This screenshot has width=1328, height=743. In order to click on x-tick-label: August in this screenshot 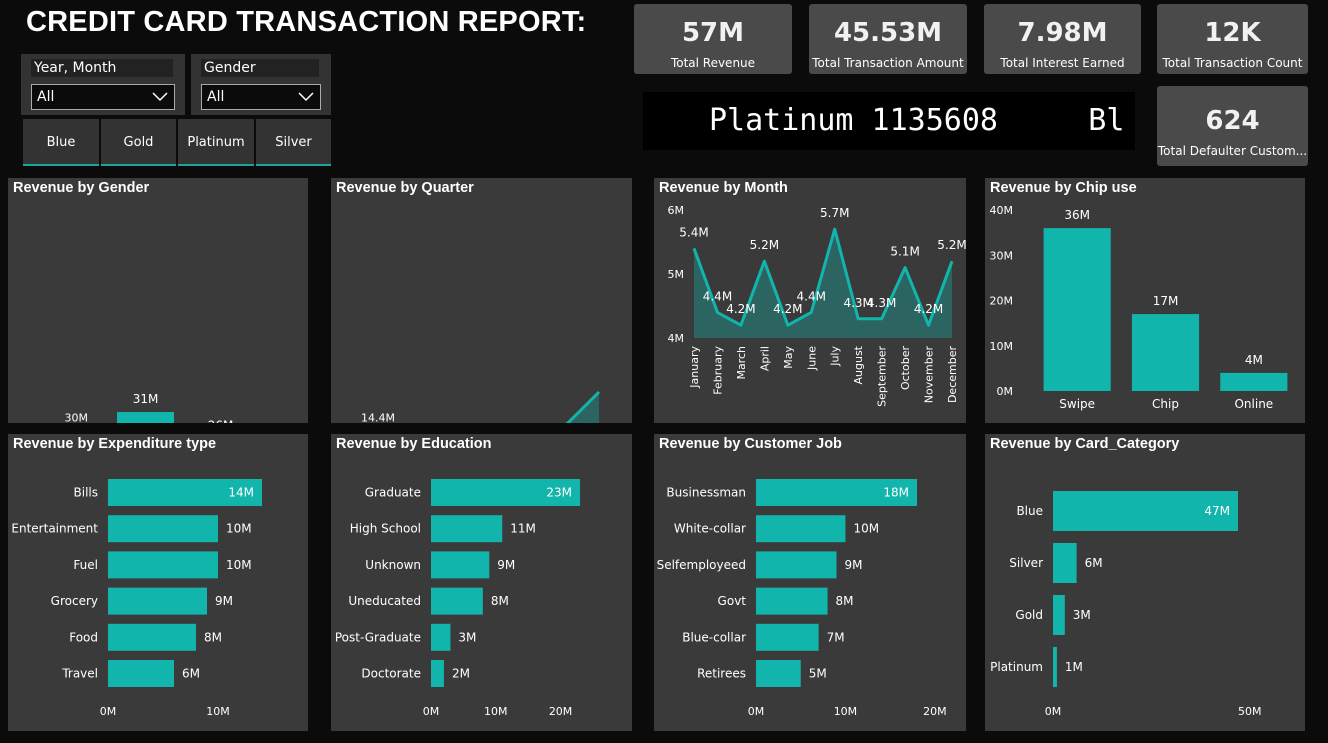, I will do `click(858, 364)`.